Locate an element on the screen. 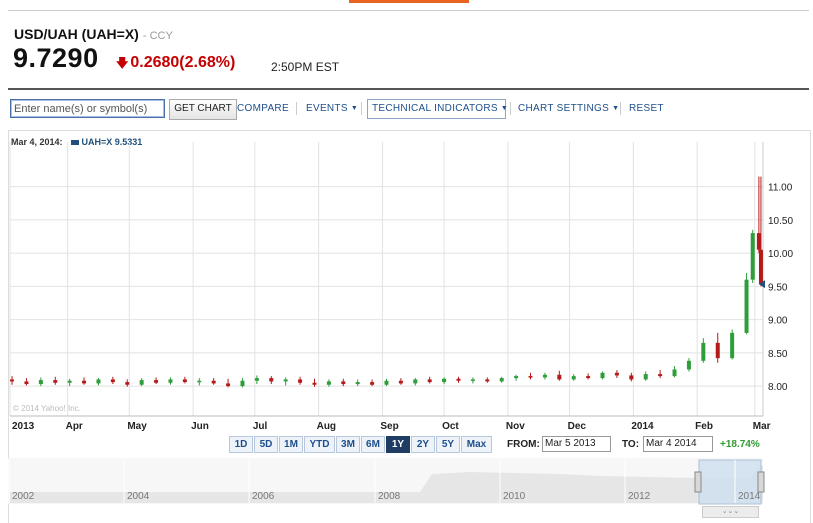 The height and width of the screenshot is (523, 813). x-tick-label: Jun is located at coordinates (200, 426).